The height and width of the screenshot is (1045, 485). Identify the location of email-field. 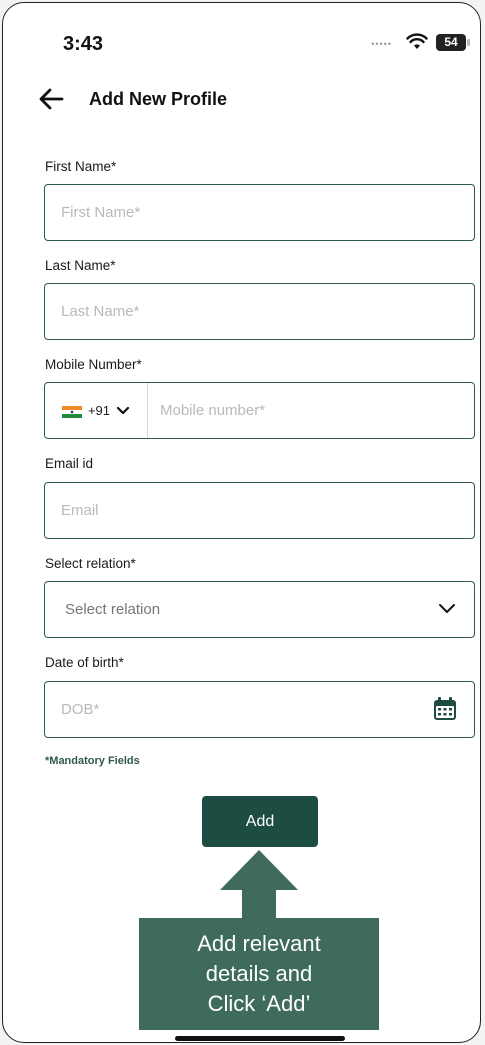
(259, 510).